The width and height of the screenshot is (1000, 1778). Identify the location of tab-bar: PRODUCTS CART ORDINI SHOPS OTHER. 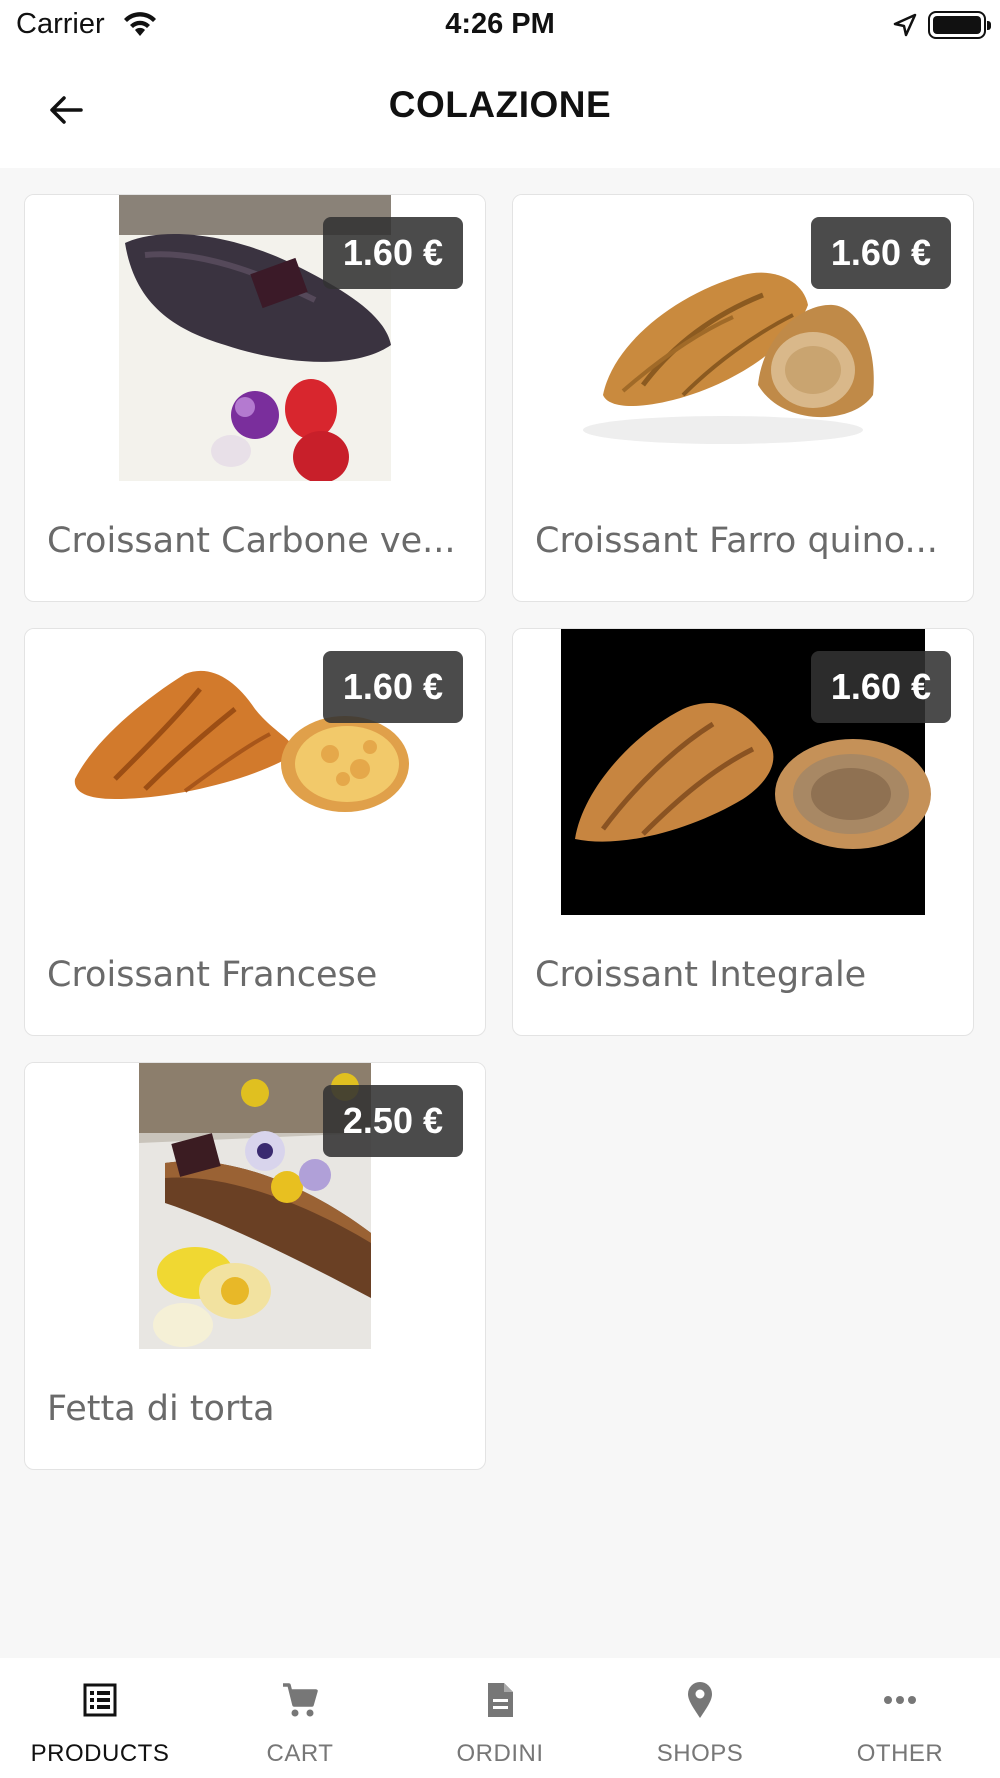
(500, 1718).